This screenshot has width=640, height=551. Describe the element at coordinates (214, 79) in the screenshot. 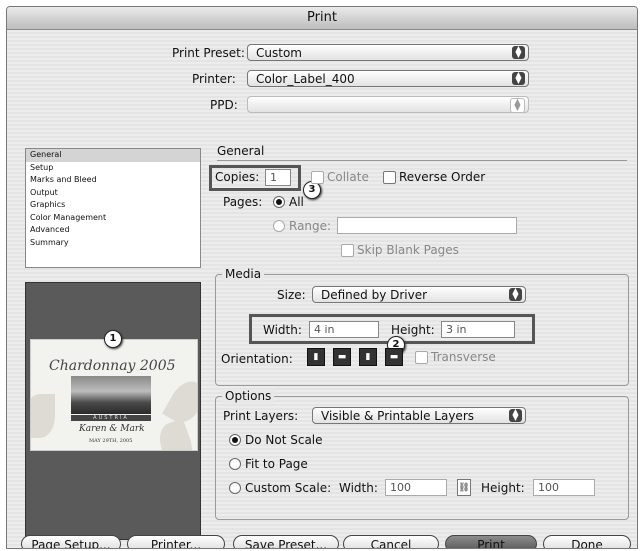

I see `printer-label: Printer:` at that location.